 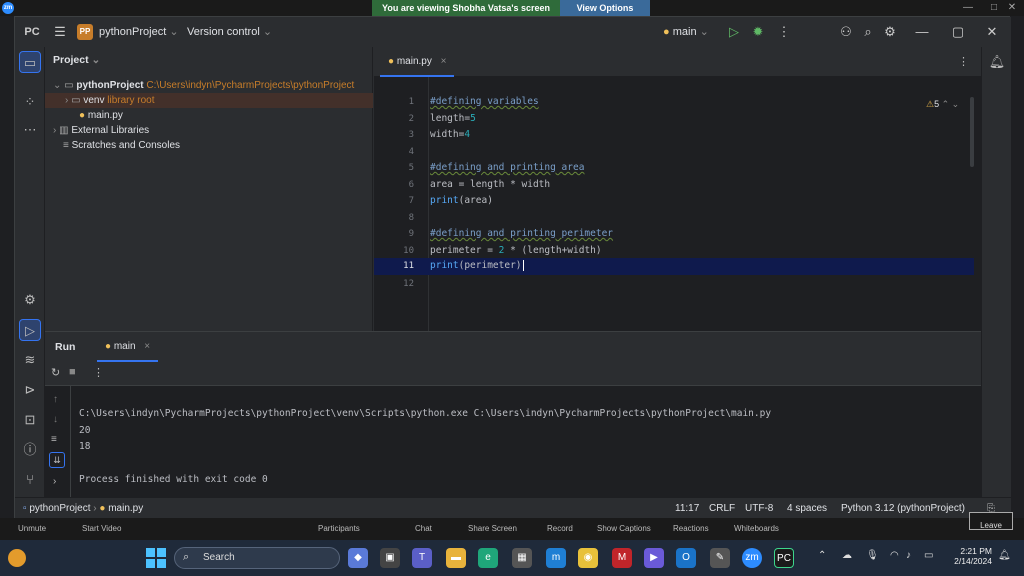 What do you see at coordinates (720, 558) in the screenshot?
I see `notepad-icon: ✎` at bounding box center [720, 558].